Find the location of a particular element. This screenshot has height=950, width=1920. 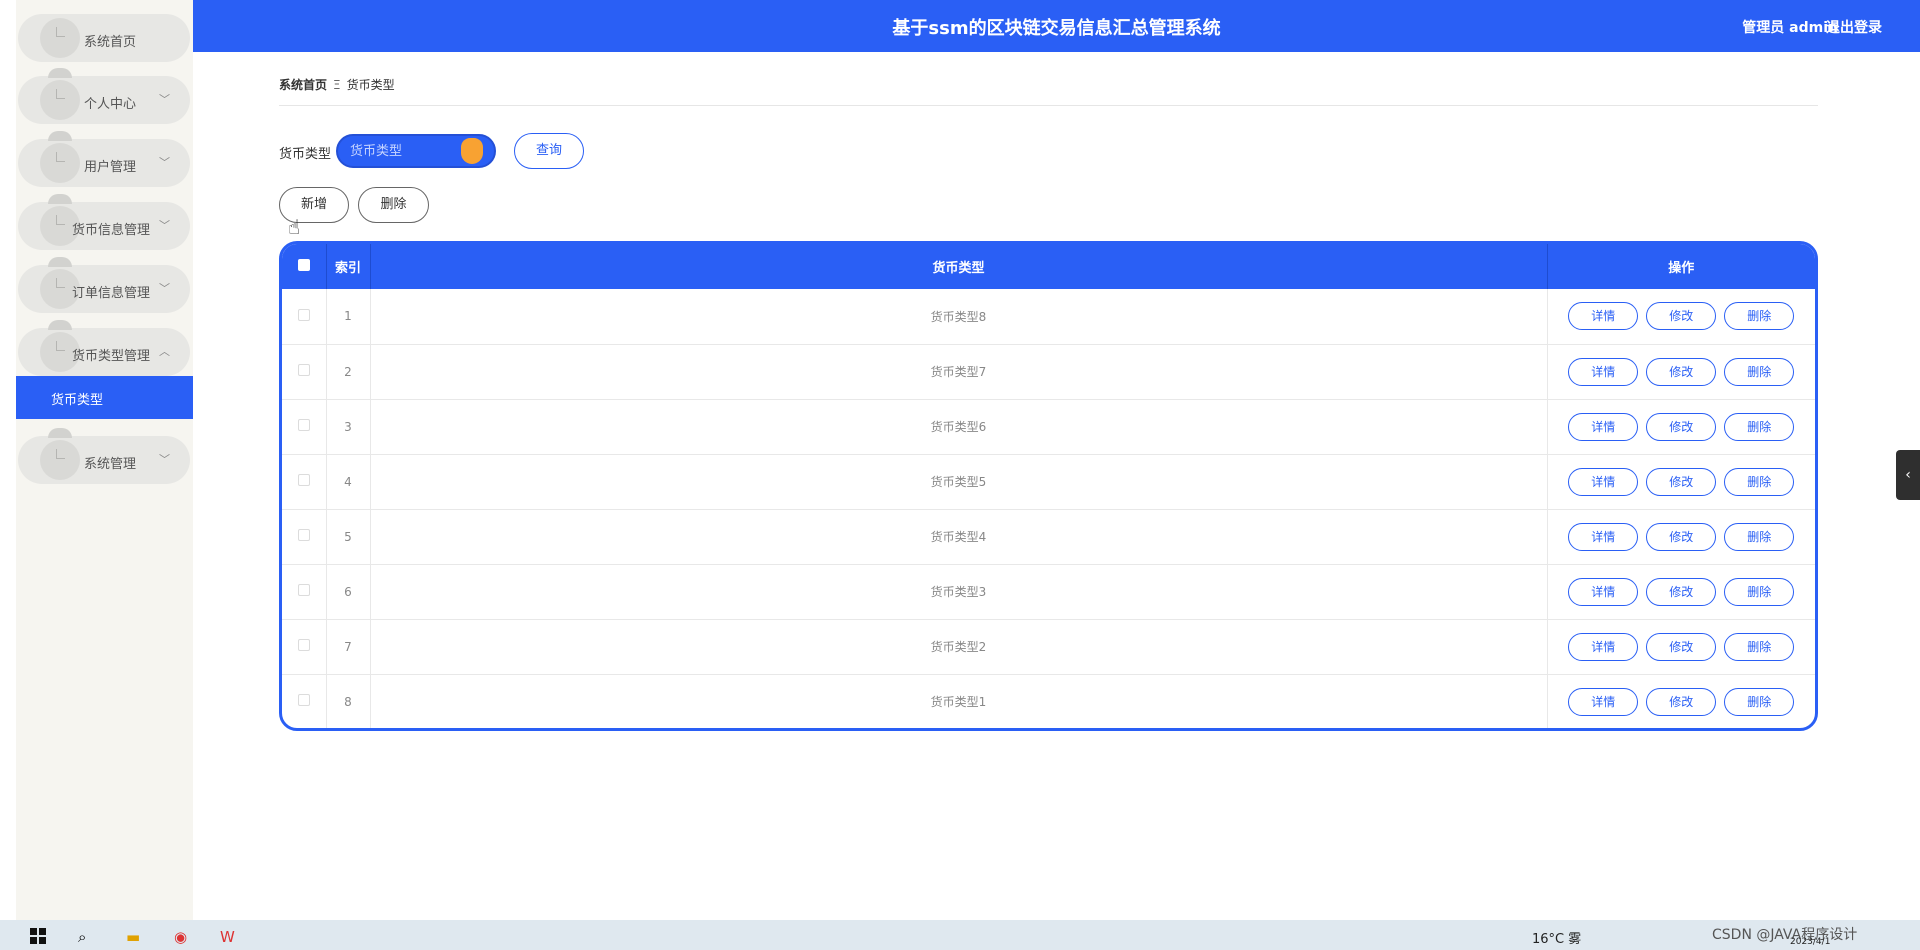

windows-start-icon is located at coordinates (38, 936).